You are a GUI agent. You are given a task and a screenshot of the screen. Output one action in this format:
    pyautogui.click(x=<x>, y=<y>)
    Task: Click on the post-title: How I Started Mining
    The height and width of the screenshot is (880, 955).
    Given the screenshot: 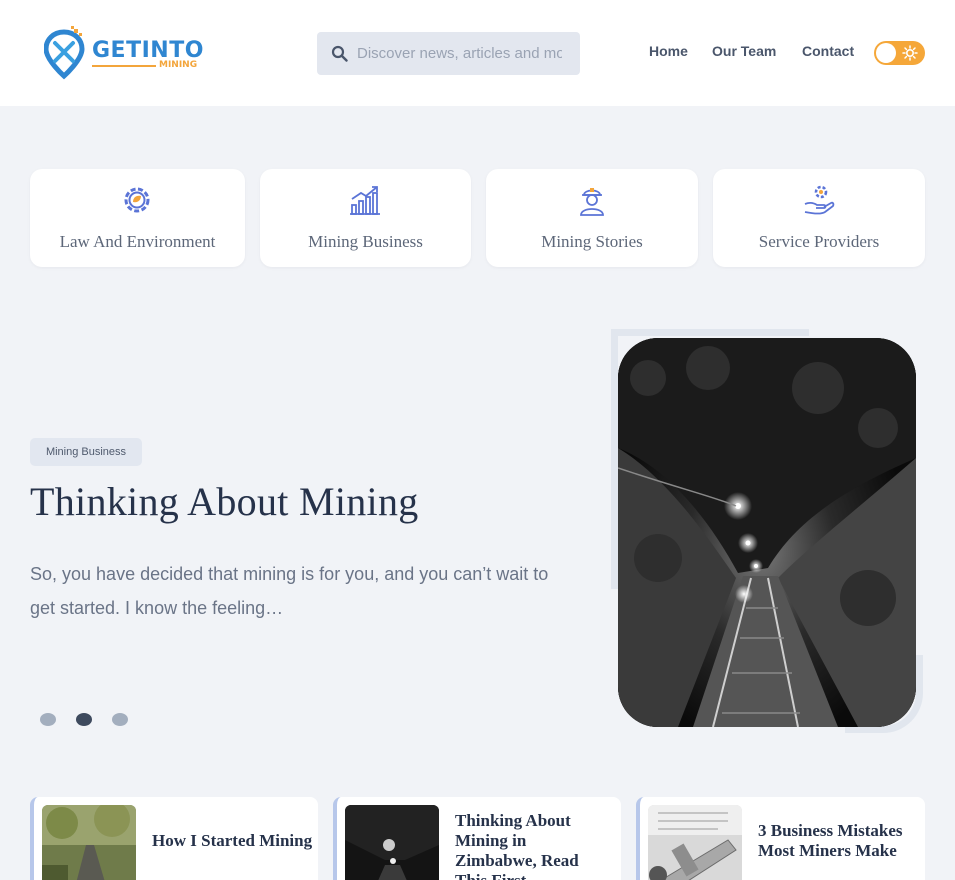 What is the action you would take?
    pyautogui.click(x=232, y=841)
    